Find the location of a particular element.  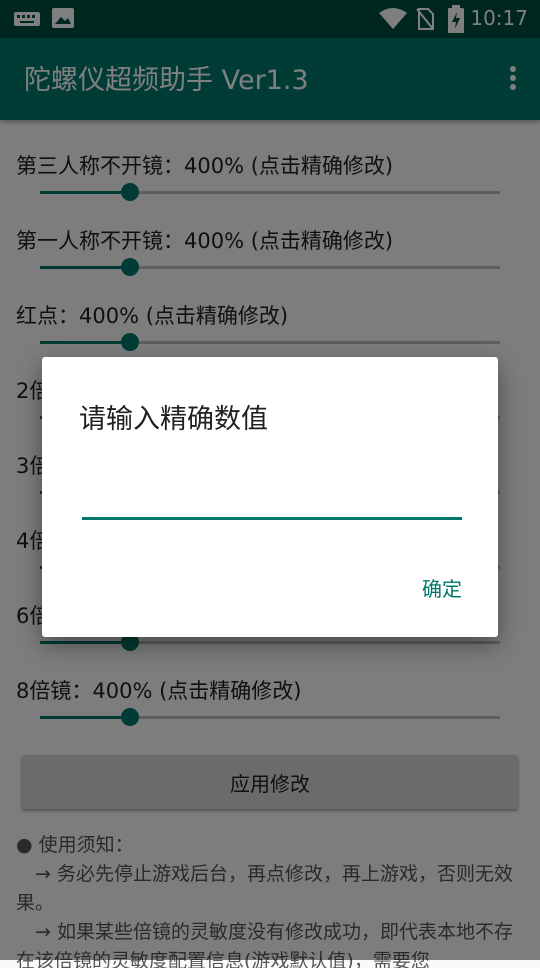

precise-value-input is located at coordinates (272, 500).